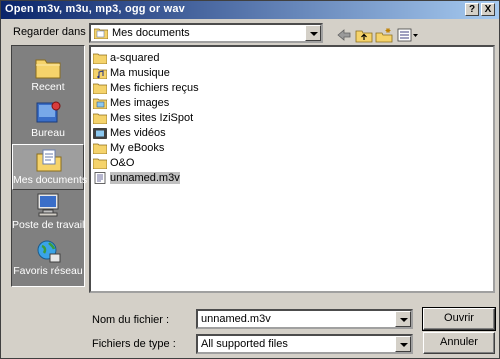 The height and width of the screenshot is (359, 500). What do you see at coordinates (459, 319) in the screenshot?
I see `open-button: Ouvrir` at bounding box center [459, 319].